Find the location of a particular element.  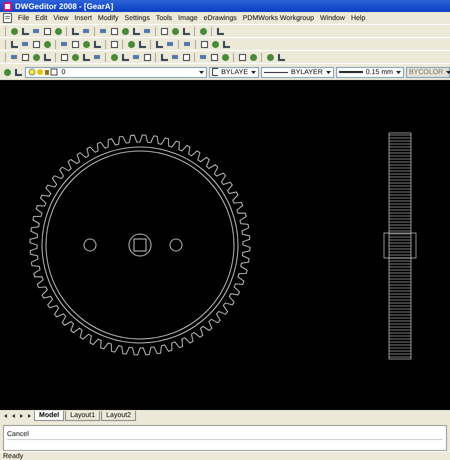

document-icon is located at coordinates (7, 18).